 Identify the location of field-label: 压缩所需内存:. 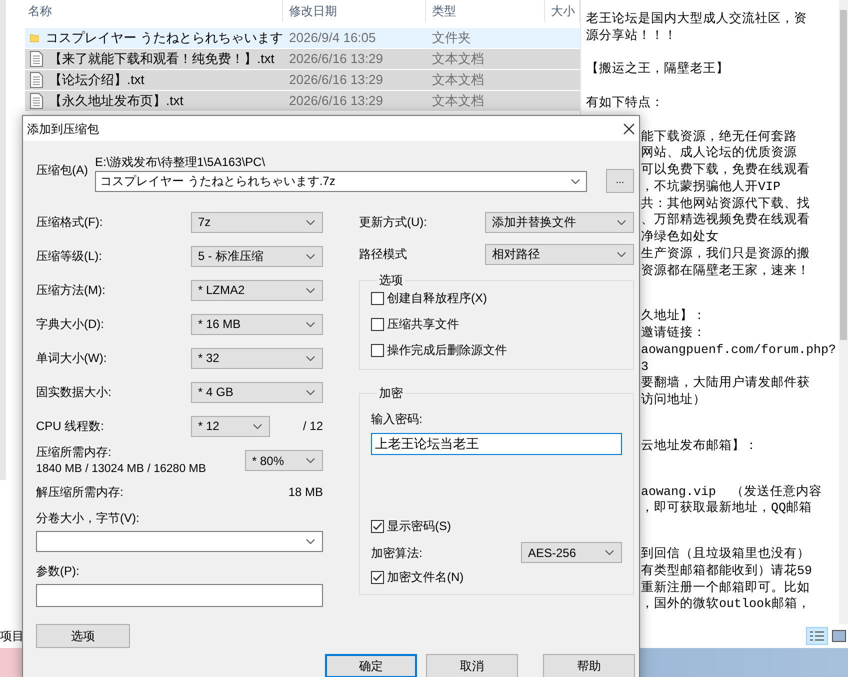
(74, 452).